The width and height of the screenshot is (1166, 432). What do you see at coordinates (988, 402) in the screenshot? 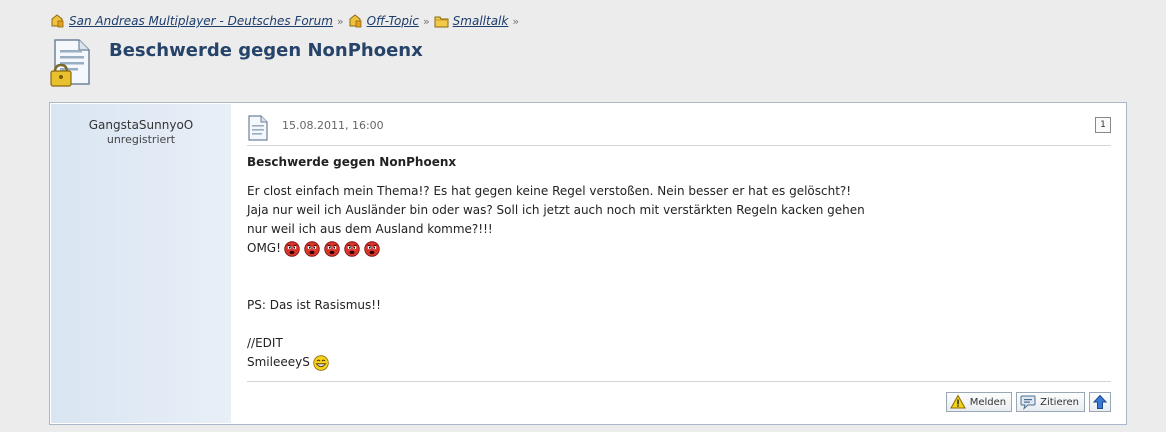
I see `report-button-label: Melden` at bounding box center [988, 402].